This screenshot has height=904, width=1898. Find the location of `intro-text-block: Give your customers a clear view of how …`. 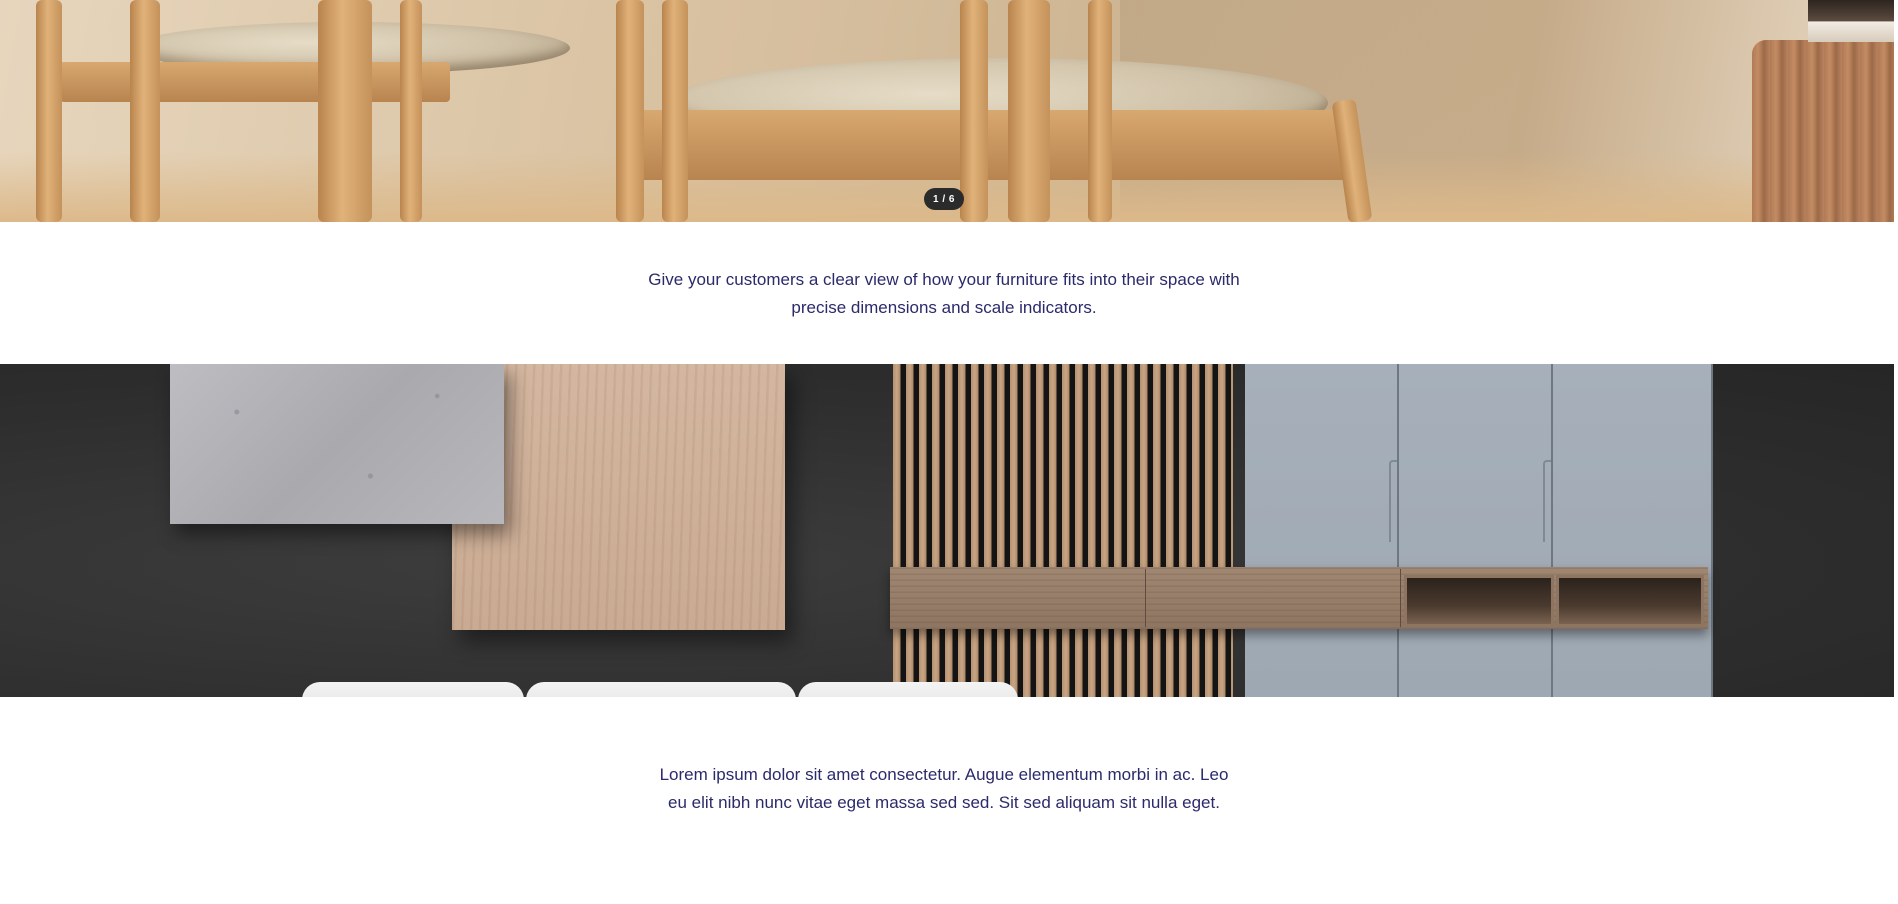

intro-text-block: Give your customers a clear view of how … is located at coordinates (944, 294).